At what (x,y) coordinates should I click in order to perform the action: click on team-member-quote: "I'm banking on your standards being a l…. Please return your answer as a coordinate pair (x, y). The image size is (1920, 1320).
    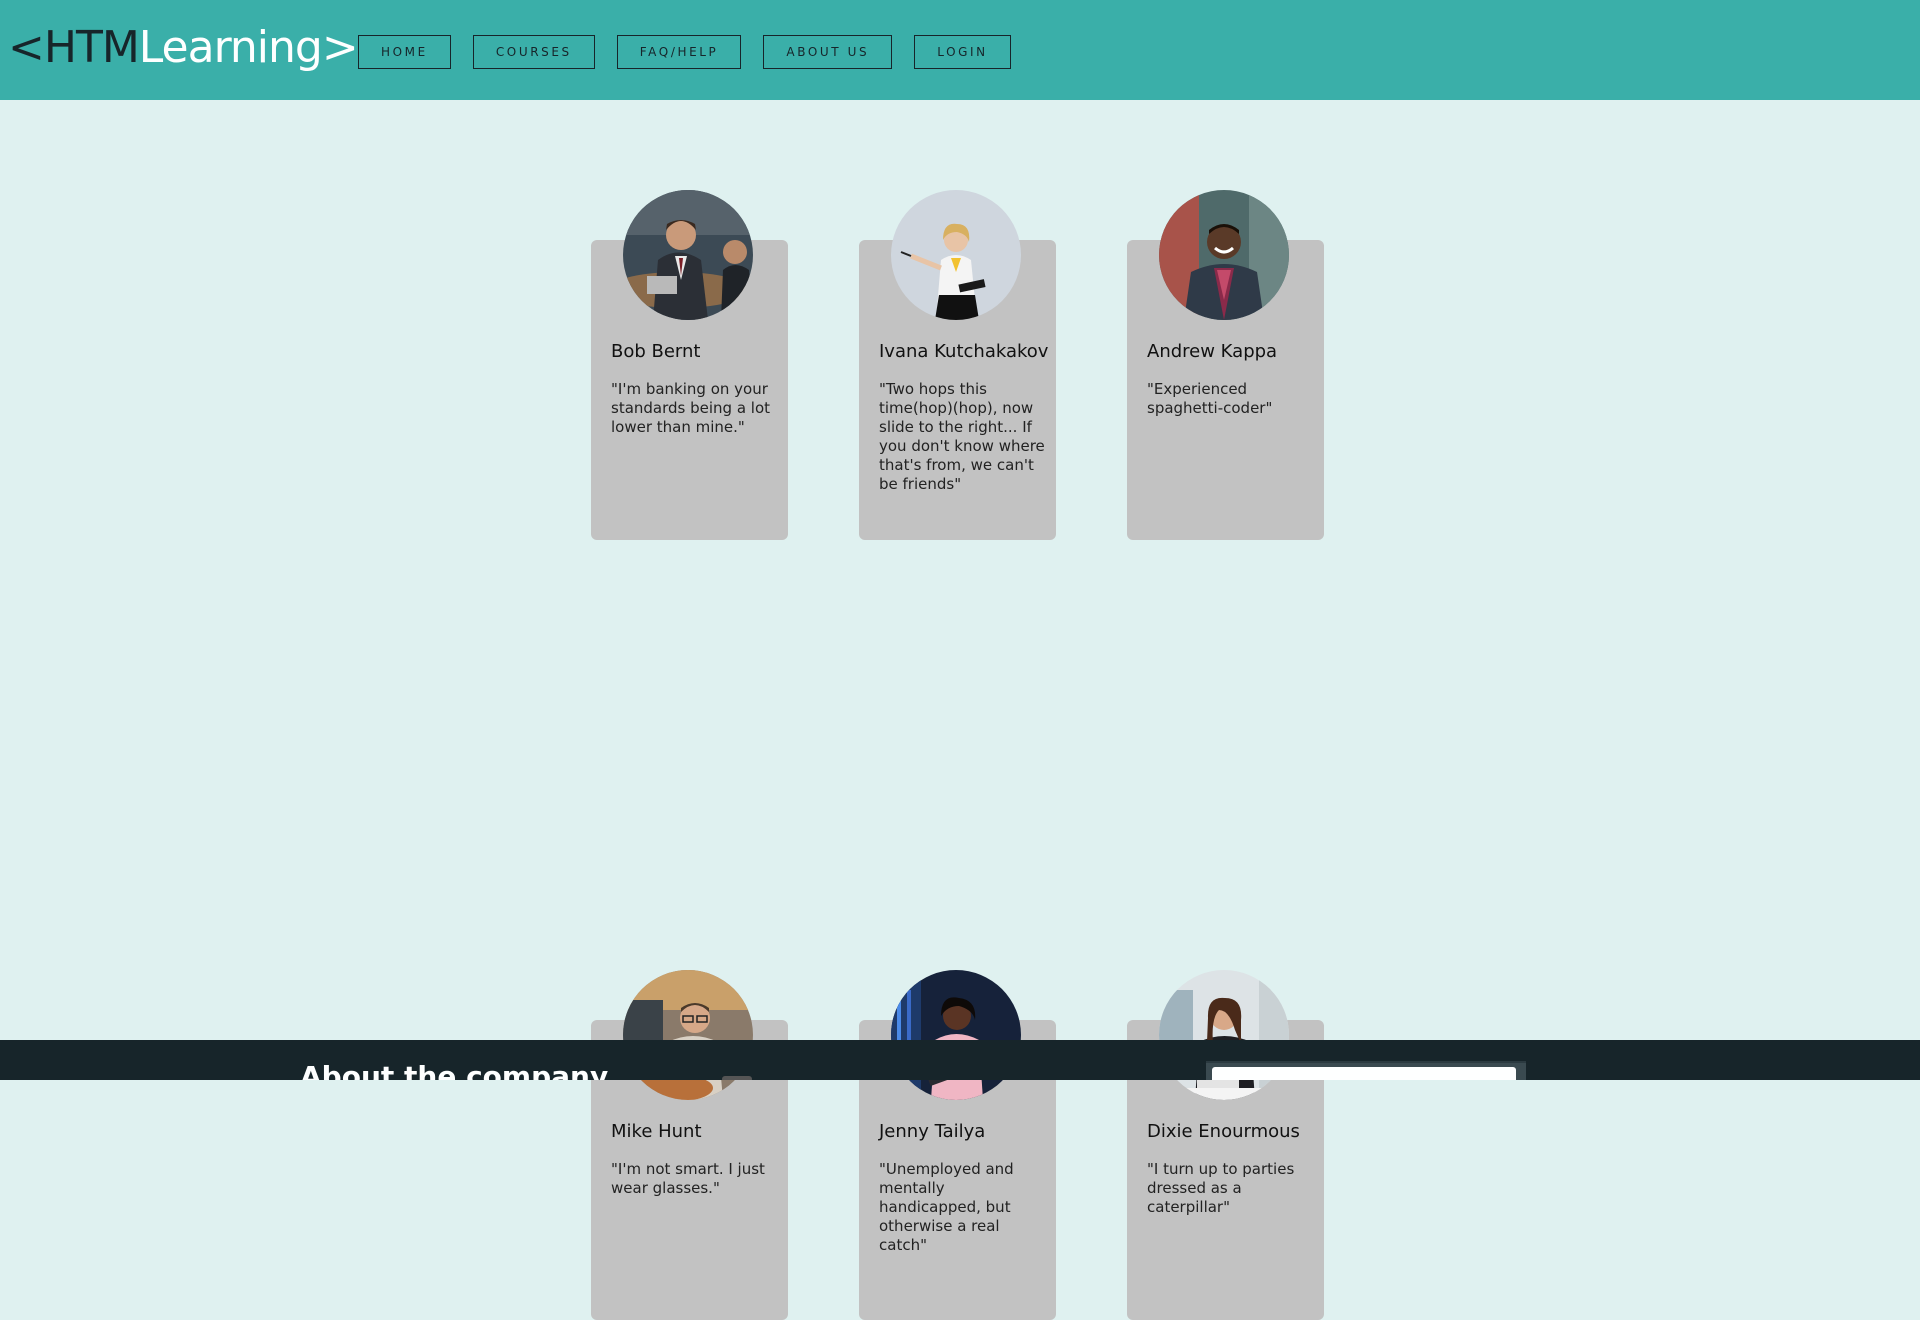
    Looking at the image, I should click on (691, 408).